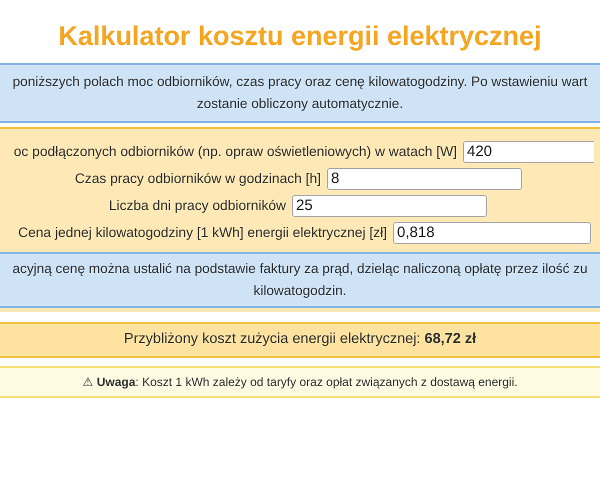  What do you see at coordinates (202, 233) in the screenshot?
I see `field-label: Cena jednej kilowatogodziny [1 kWh] energii elektrycznej [zł]` at bounding box center [202, 233].